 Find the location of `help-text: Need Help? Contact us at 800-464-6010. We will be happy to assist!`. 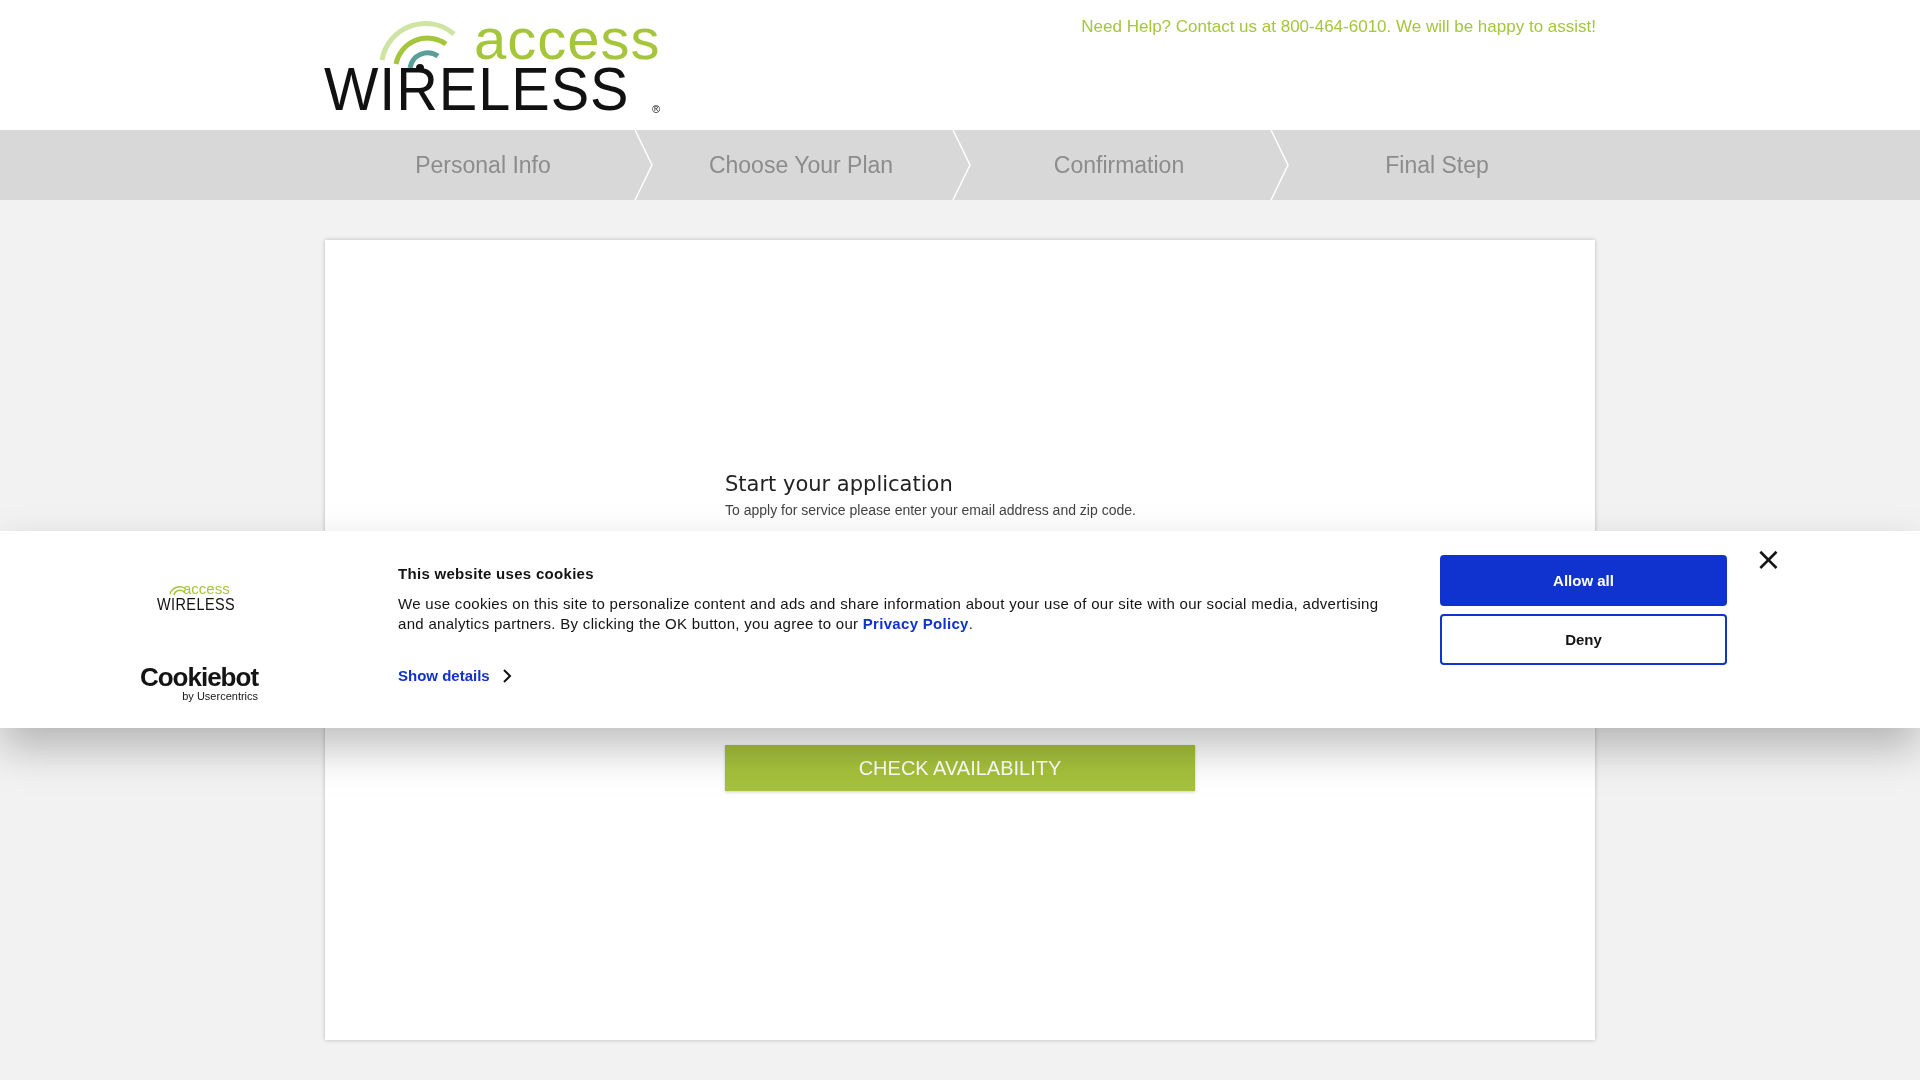

help-text: Need Help? Contact us at 800-464-6010. We will be happy to assist! is located at coordinates (1338, 27).